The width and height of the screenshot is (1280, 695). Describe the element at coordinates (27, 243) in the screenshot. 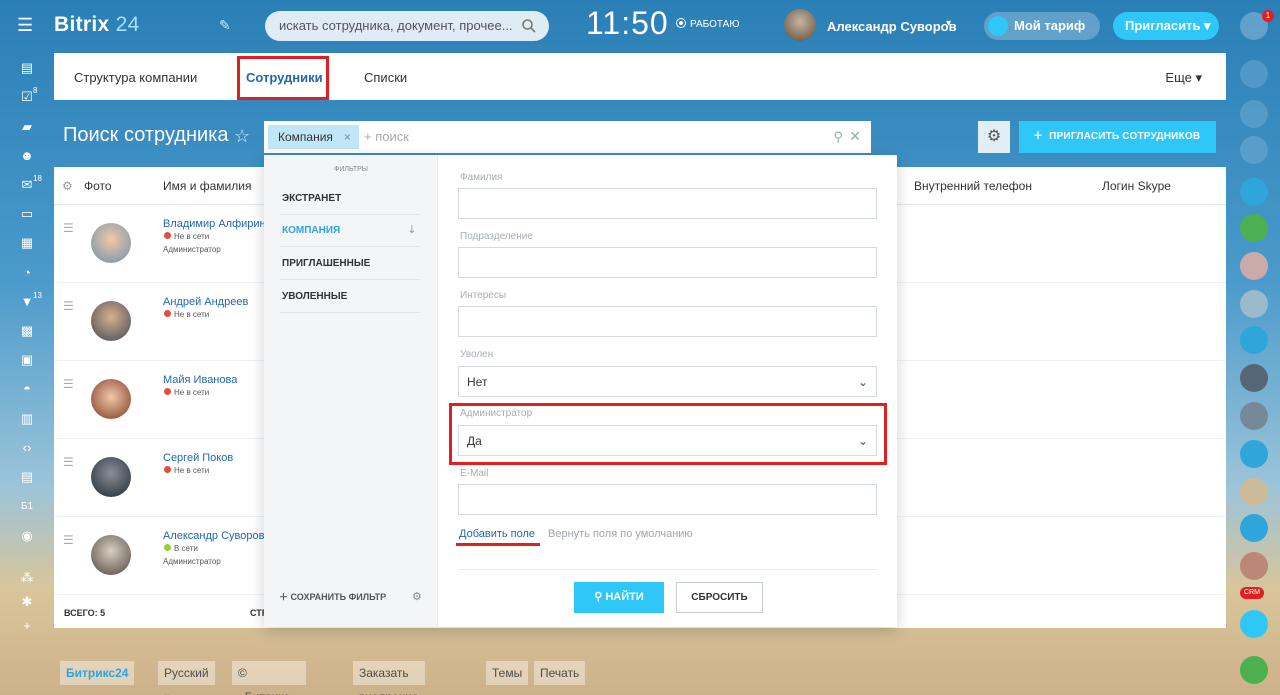

I see `calendar-icon: ▦` at that location.